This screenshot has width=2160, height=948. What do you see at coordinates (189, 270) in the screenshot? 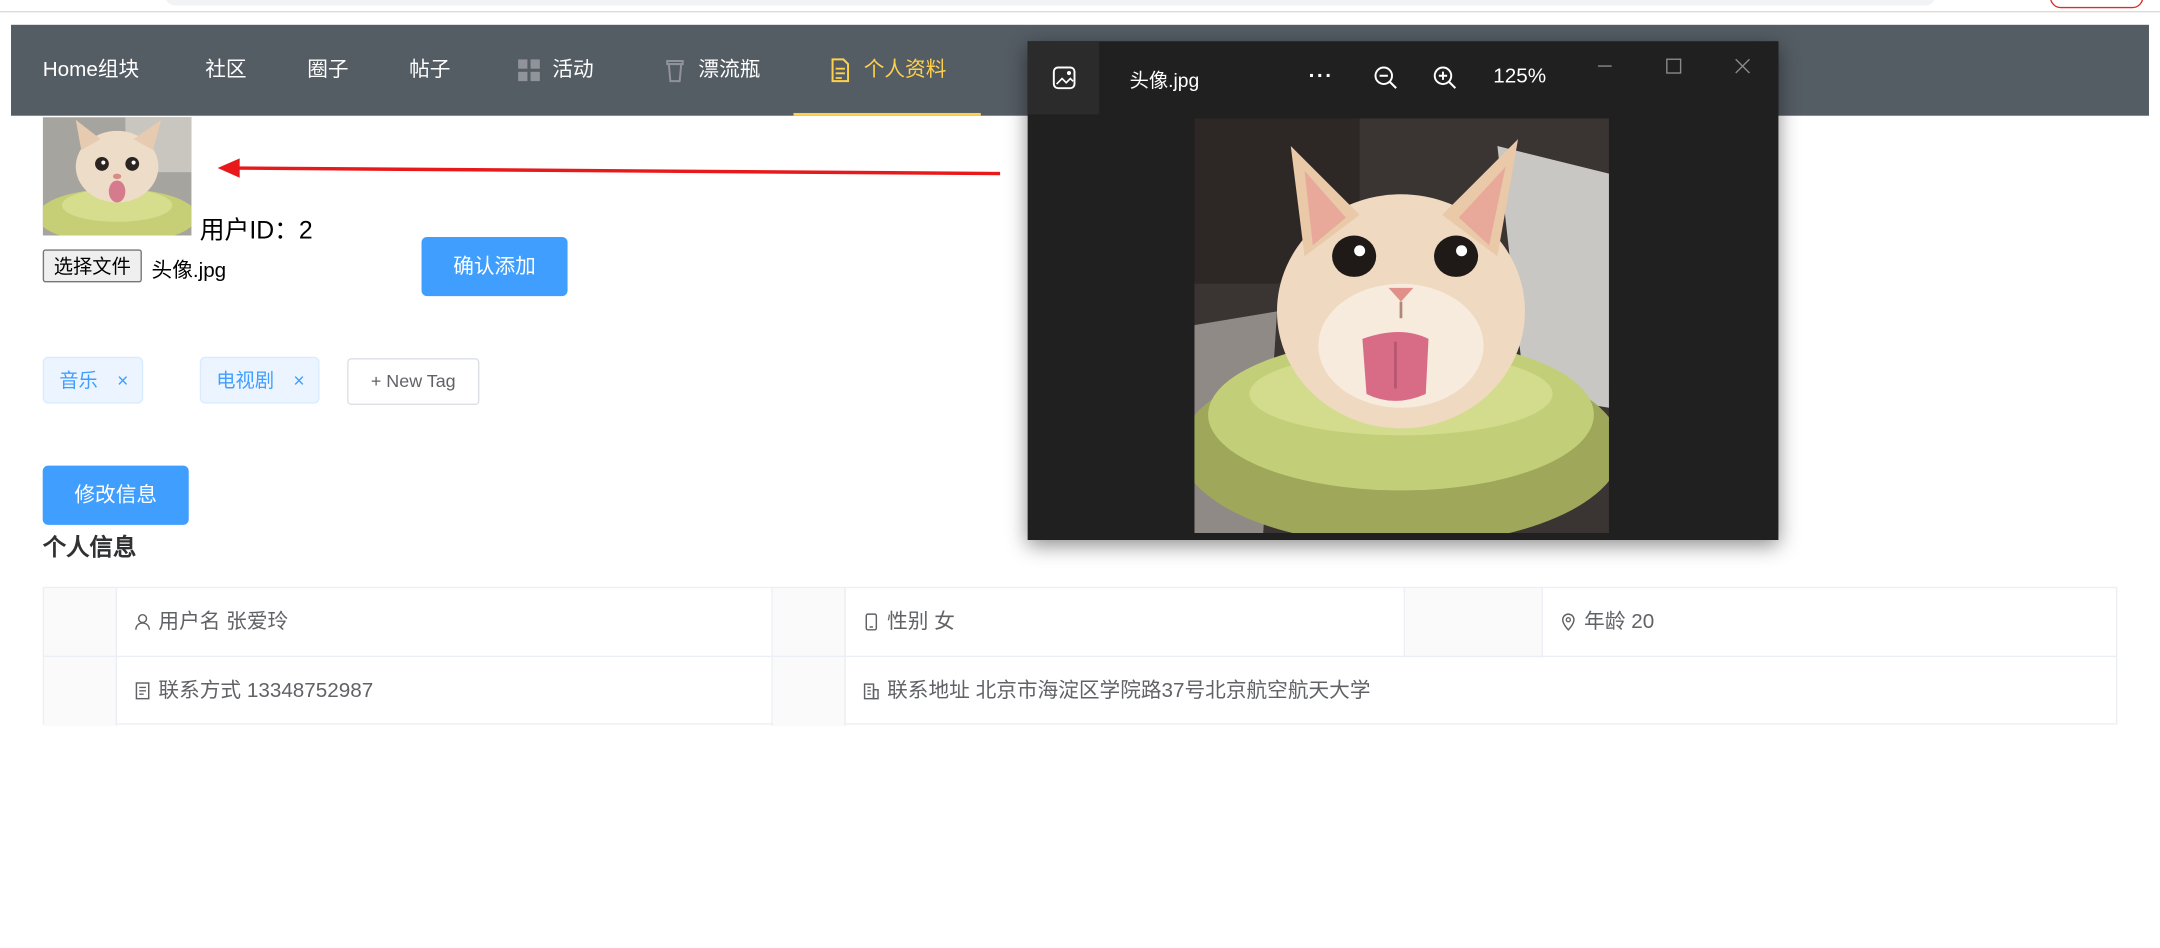
I see `selected-file-name: 头像.jpg` at bounding box center [189, 270].